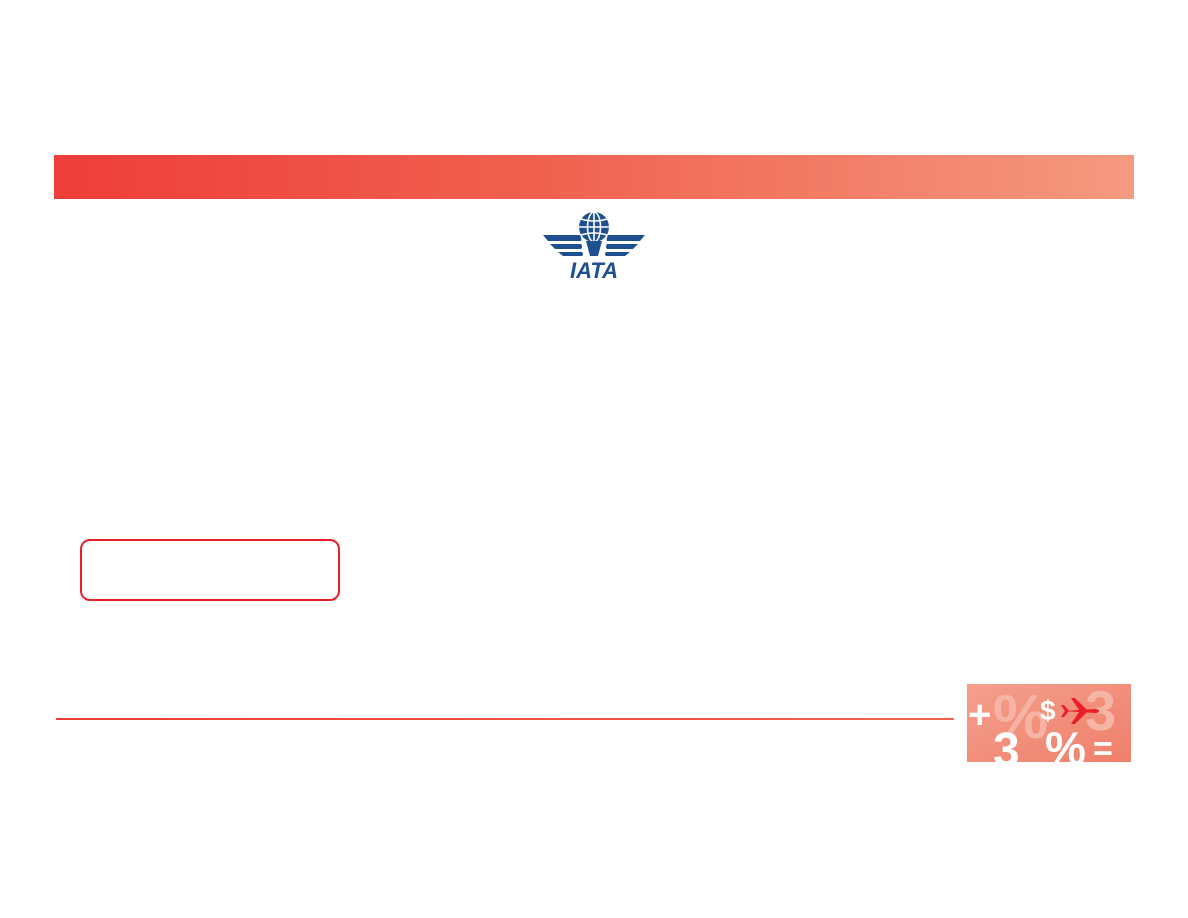 This screenshot has height=918, width=1188. I want to click on iata-globe-wings-icon: IATA, so click(594, 246).